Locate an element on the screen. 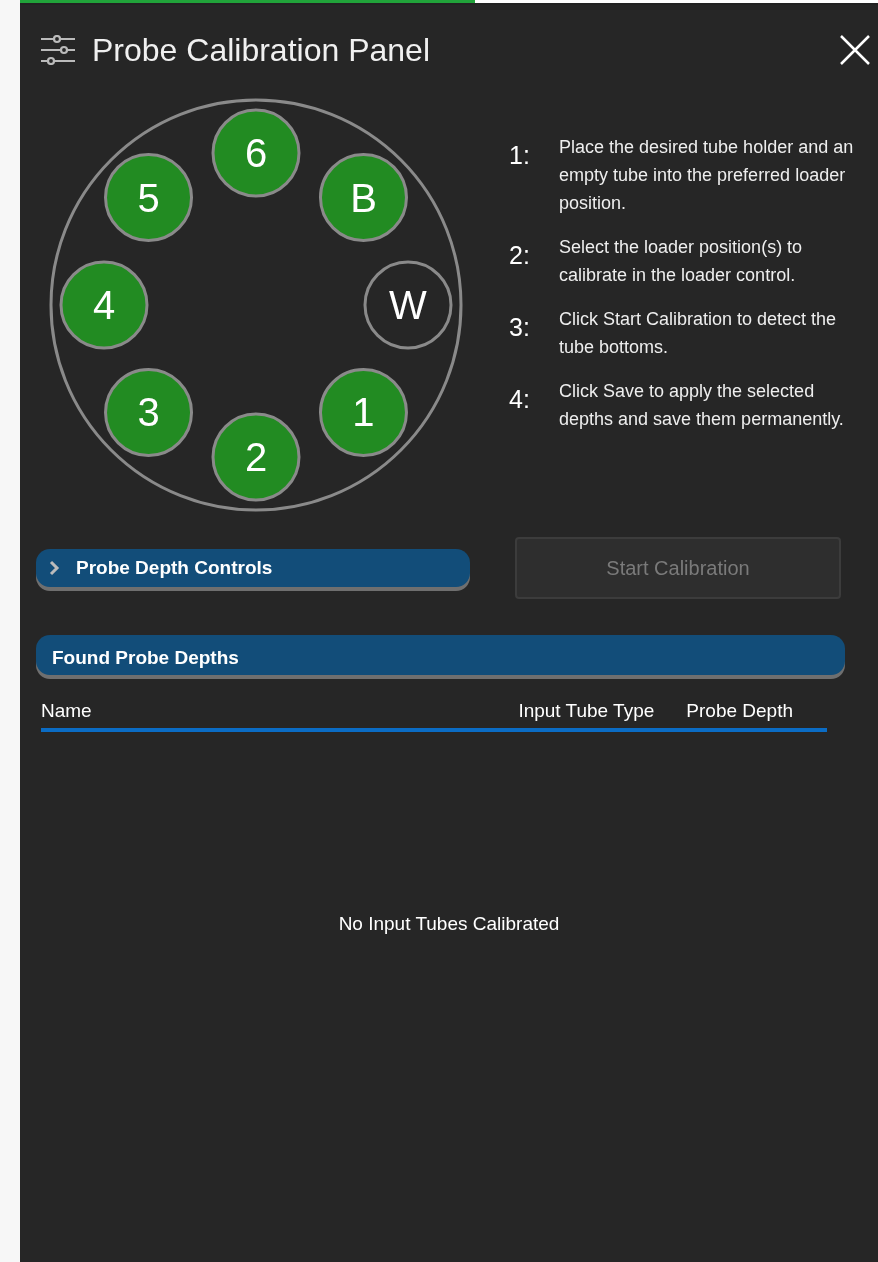 Image resolution: width=878 pixels, height=1262 pixels. step-text: Click Start Calibration to detect the tube bottoms. is located at coordinates (698, 333).